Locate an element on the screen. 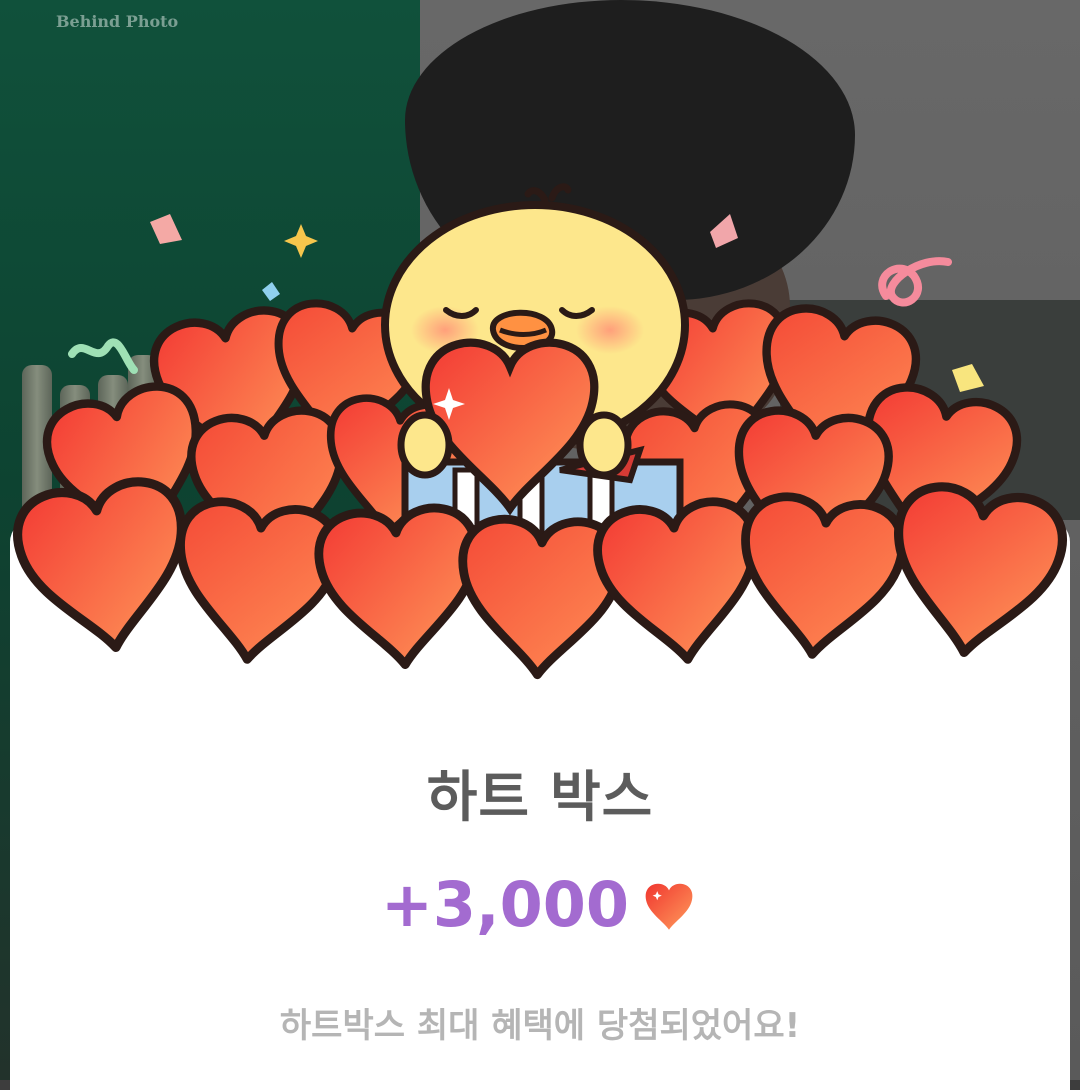 The height and width of the screenshot is (1090, 1080). reward-amount: +3,000 is located at coordinates (505, 904).